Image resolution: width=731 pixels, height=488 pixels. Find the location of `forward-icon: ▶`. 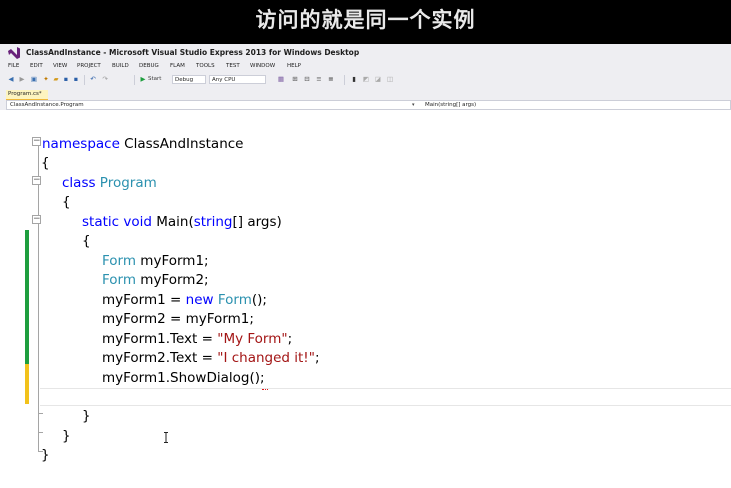

forward-icon: ▶ is located at coordinates (22, 79).